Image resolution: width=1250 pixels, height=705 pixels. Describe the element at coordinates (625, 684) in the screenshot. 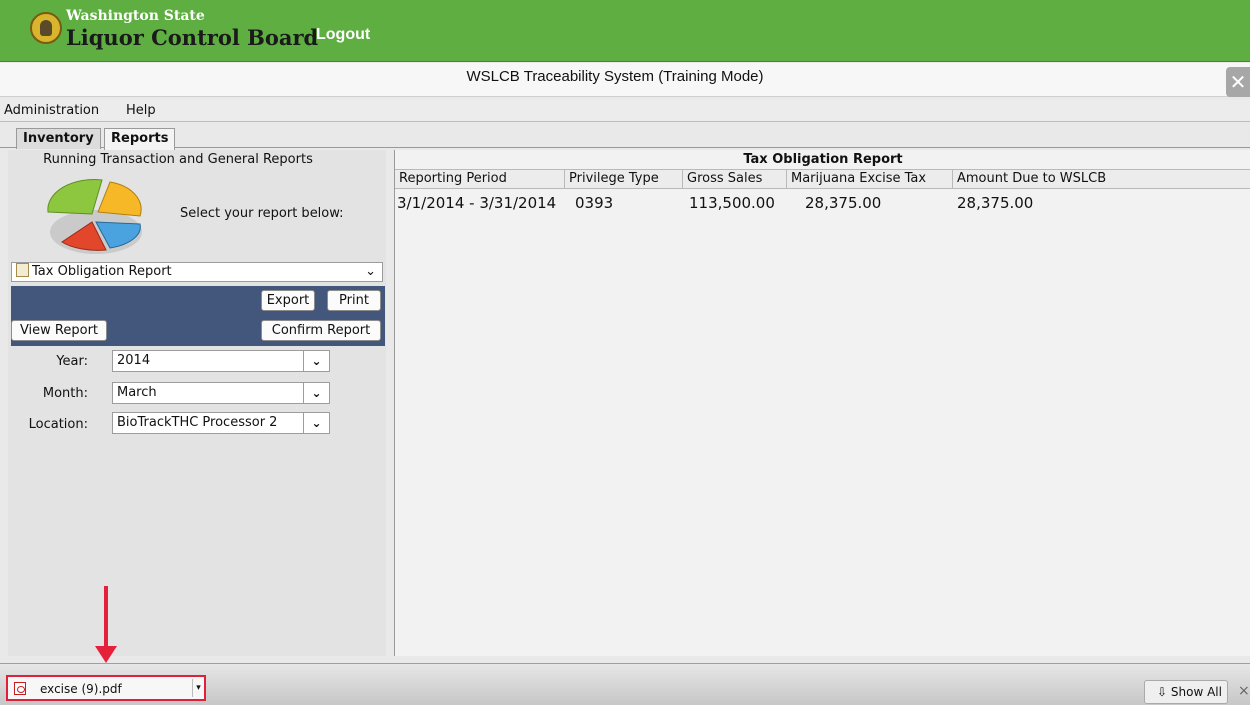

I see `download-bar: excise (9).pdf ▾ ⇩ Show All ×` at that location.